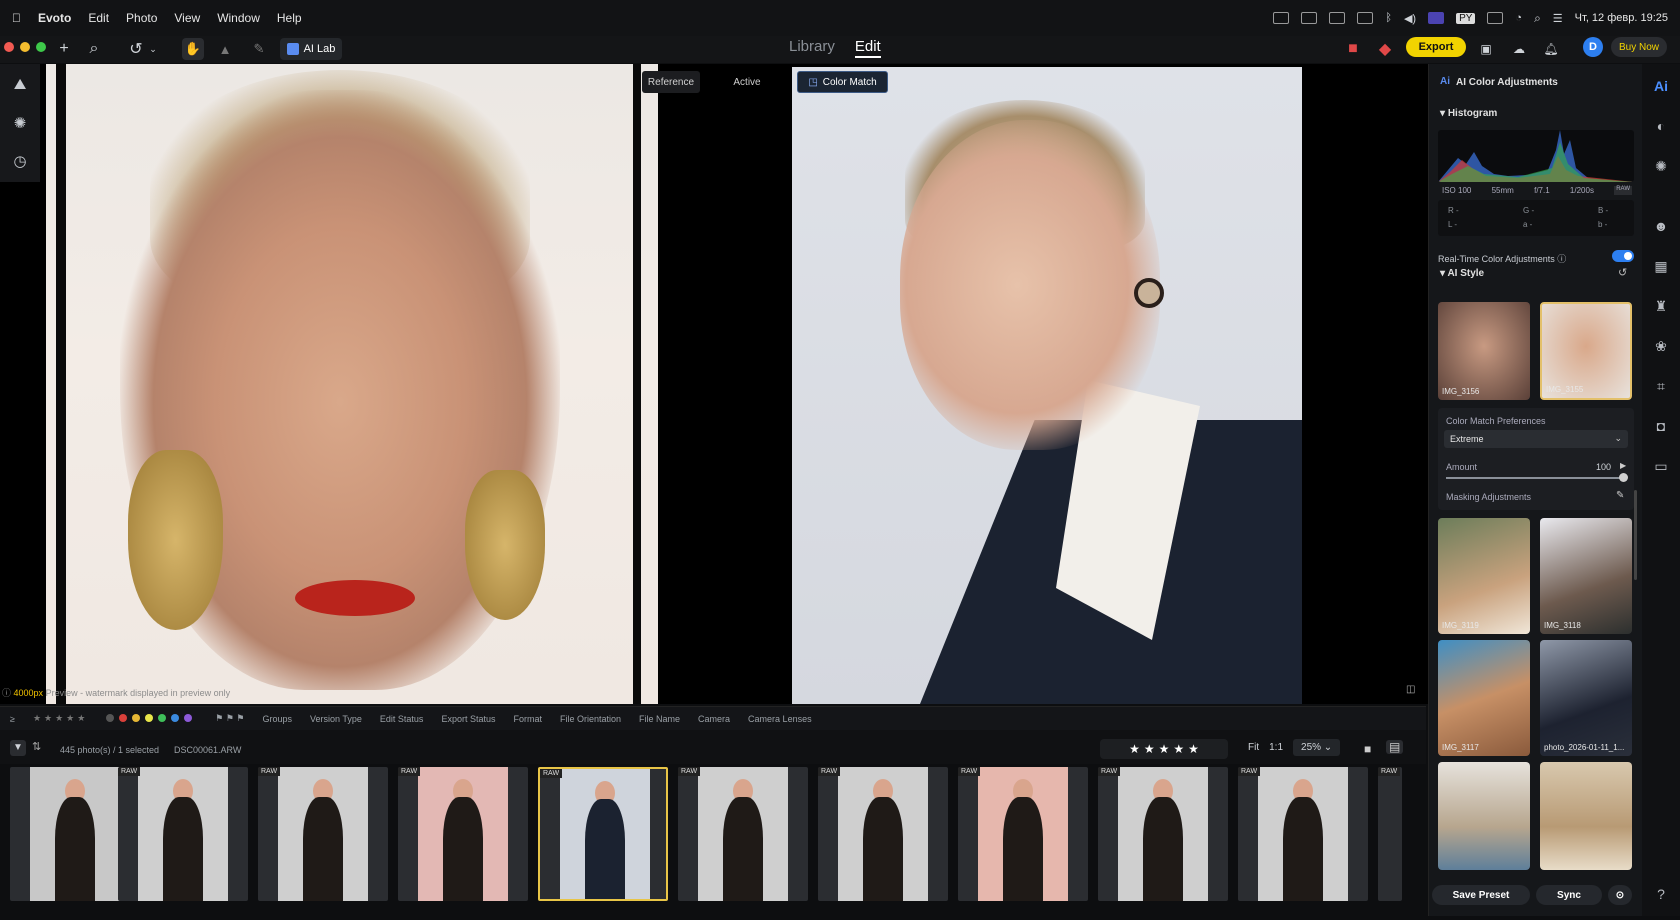 Image resolution: width=1680 pixels, height=920 pixels. I want to click on add-icon: +, so click(64, 49).